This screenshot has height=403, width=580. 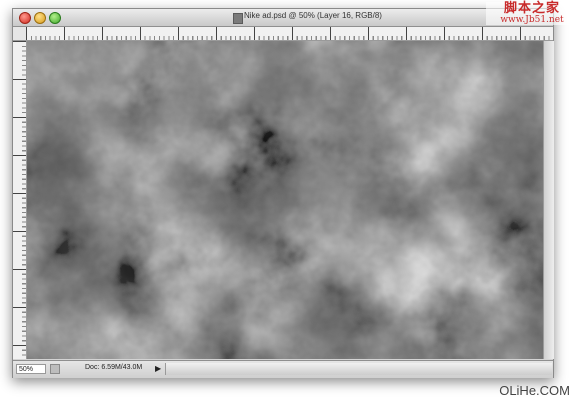 I want to click on zoom-button-icon, so click(x=55, y=18).